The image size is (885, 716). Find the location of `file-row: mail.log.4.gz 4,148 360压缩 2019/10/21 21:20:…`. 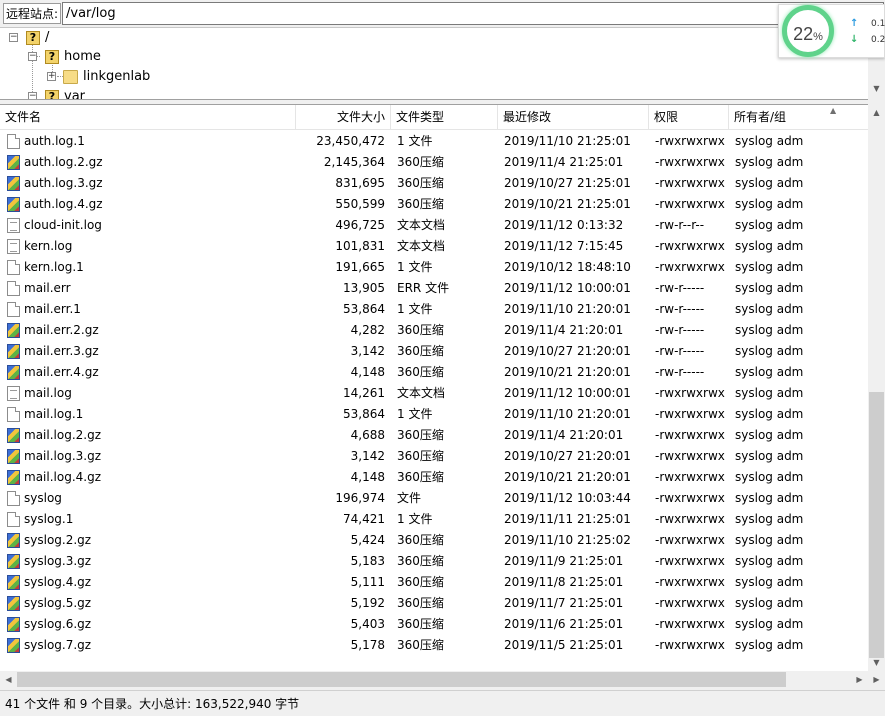

file-row: mail.log.4.gz 4,148 360压缩 2019/10/21 21:20:… is located at coordinates (434, 477).